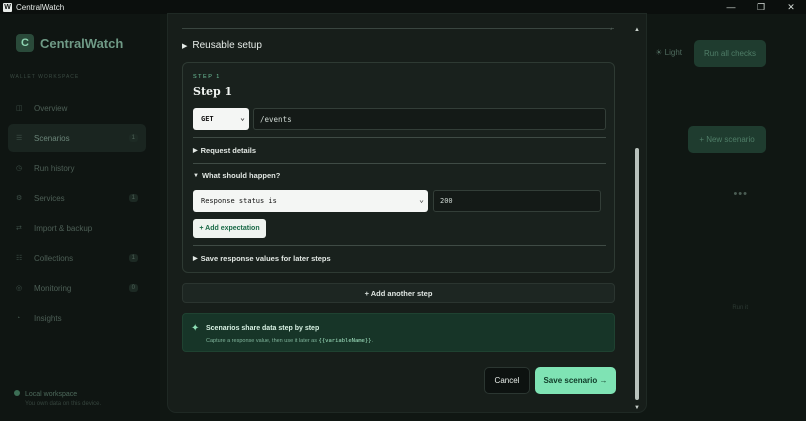  What do you see at coordinates (730, 53) in the screenshot?
I see `run-all-checks-button: Run all checks` at bounding box center [730, 53].